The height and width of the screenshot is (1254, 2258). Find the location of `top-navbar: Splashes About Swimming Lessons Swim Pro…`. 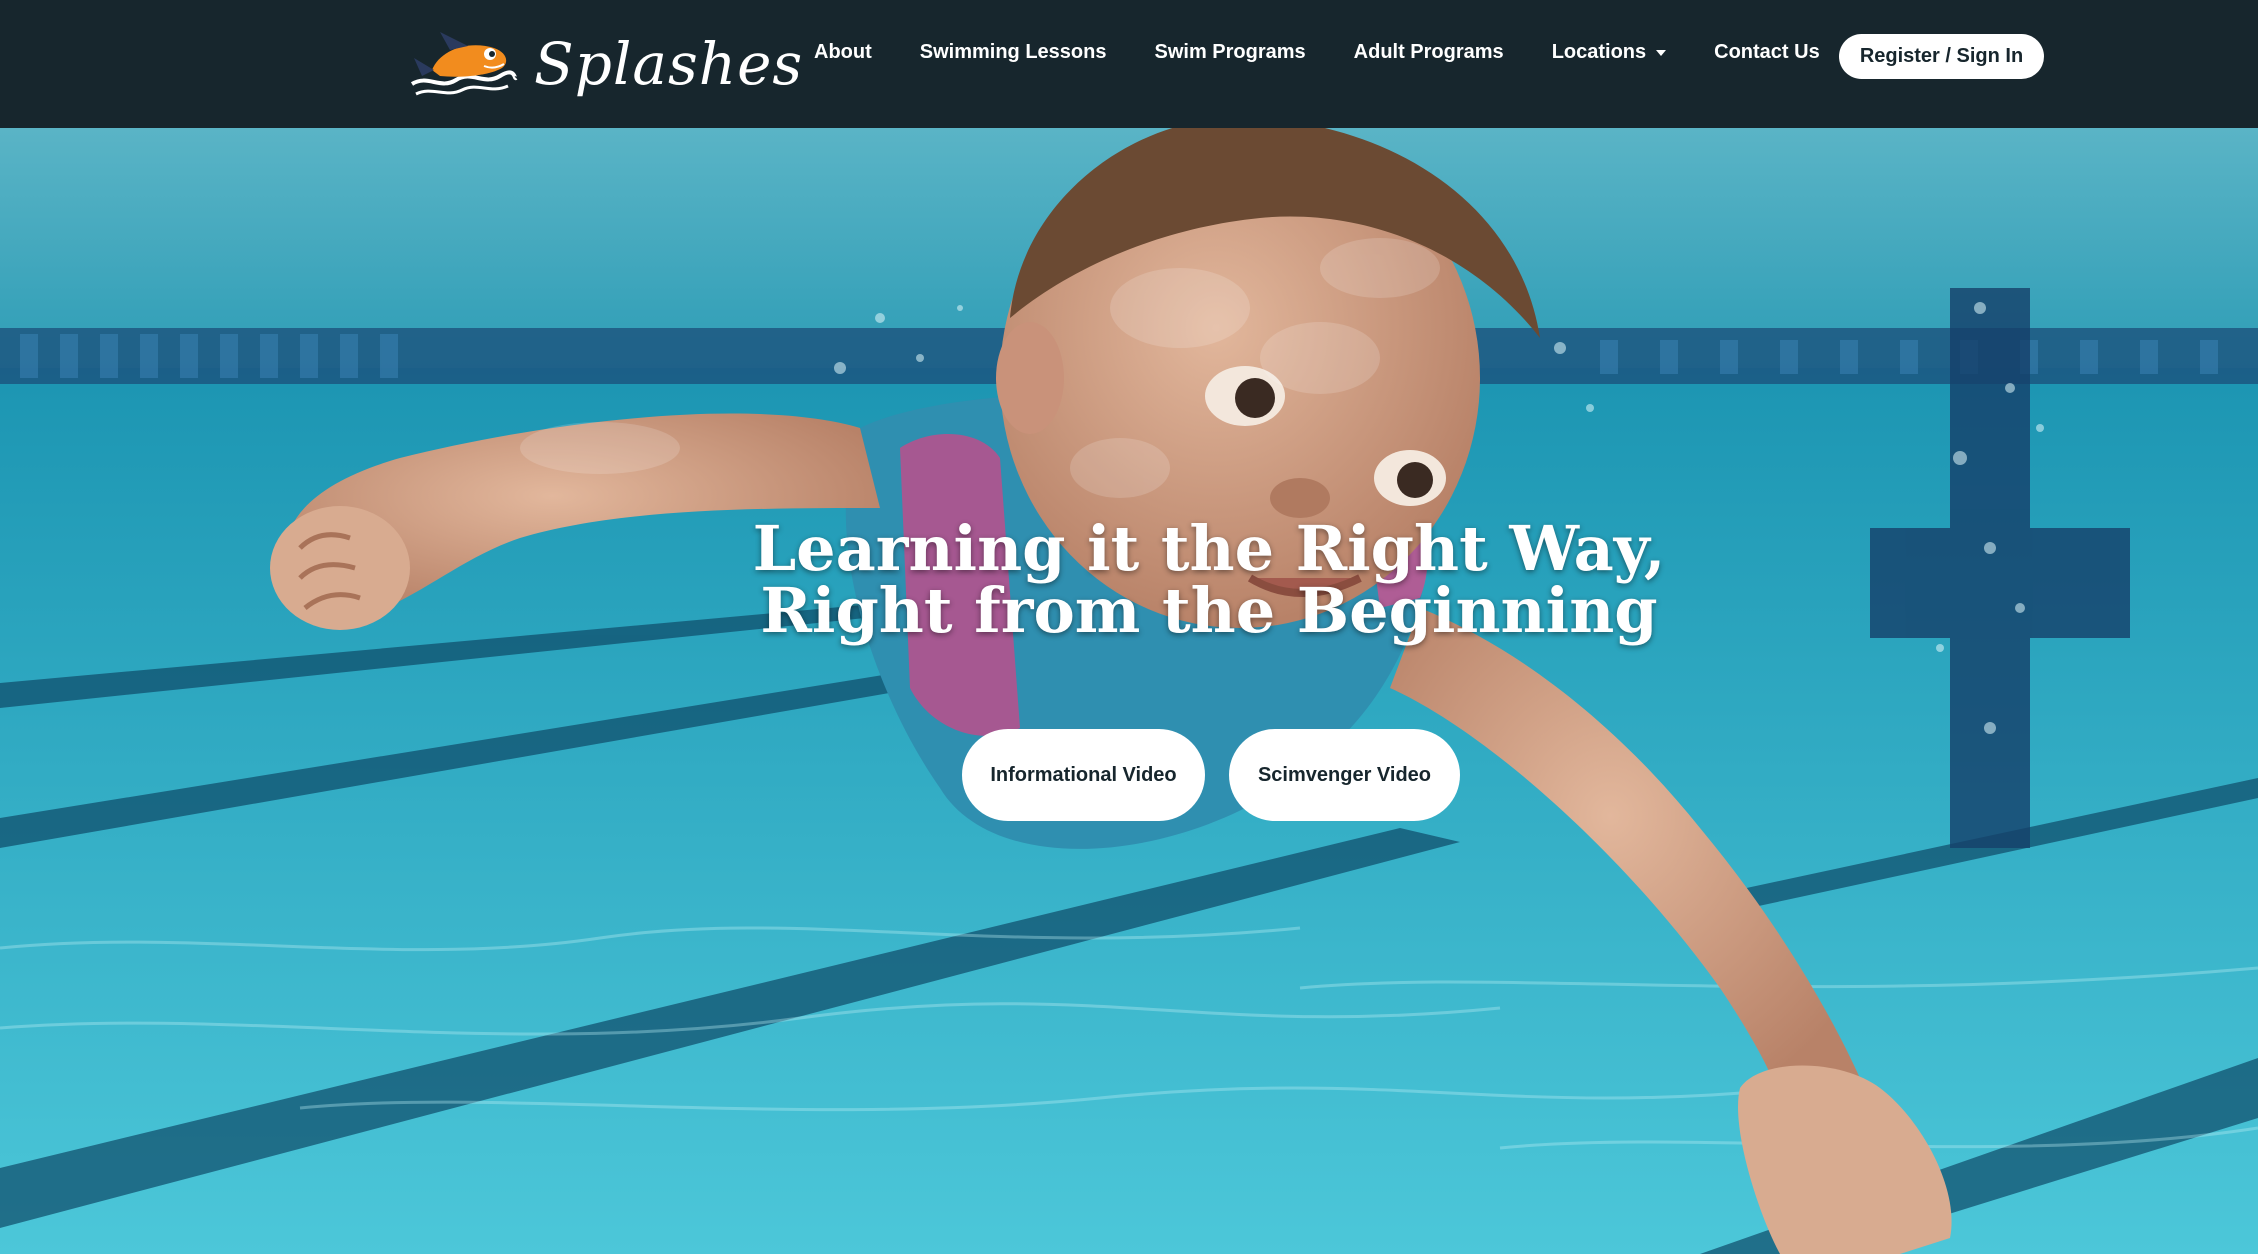

top-navbar: Splashes About Swimming Lessons Swim Pro… is located at coordinates (1129, 64).